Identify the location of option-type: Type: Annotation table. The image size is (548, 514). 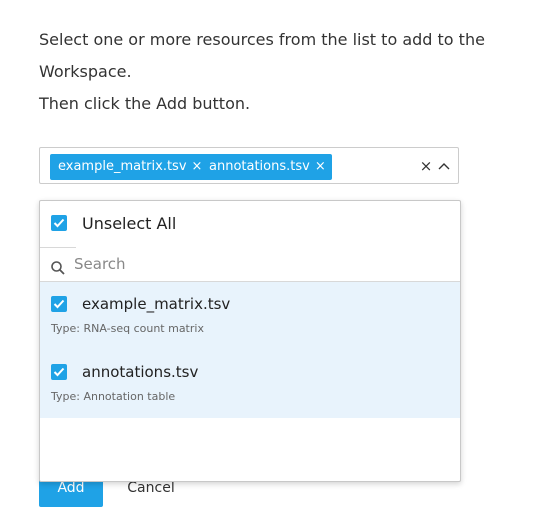
(113, 396).